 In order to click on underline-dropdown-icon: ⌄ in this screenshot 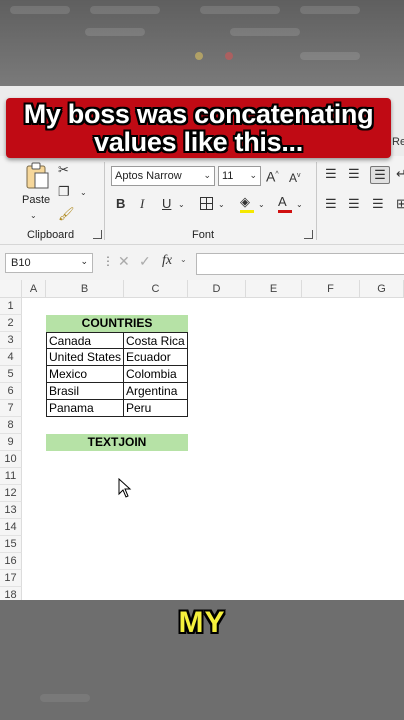, I will do `click(181, 205)`.